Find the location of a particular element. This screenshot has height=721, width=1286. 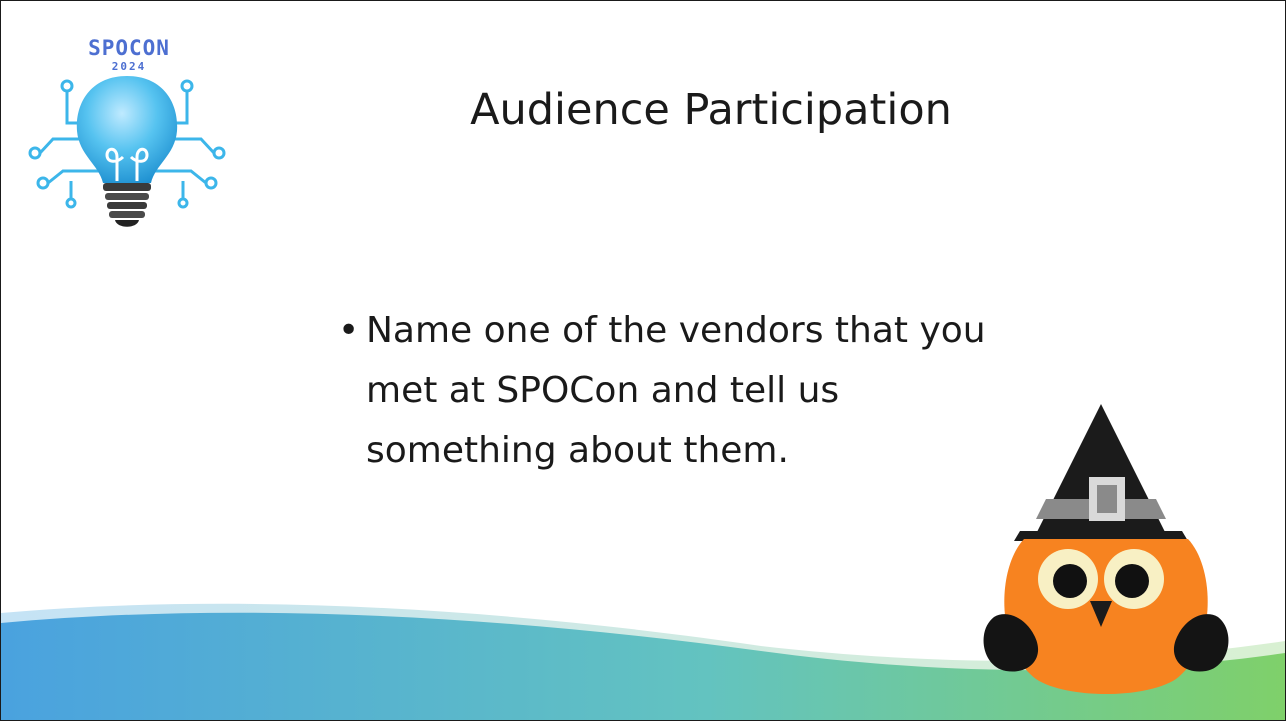

owl-witch-hat-icon is located at coordinates (1106, 549).